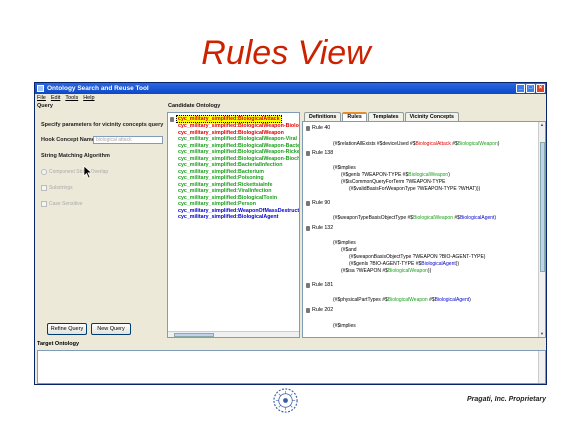 This screenshot has width=572, height=429. I want to click on algorithm-label: String Matching Algorithm, so click(75, 156).